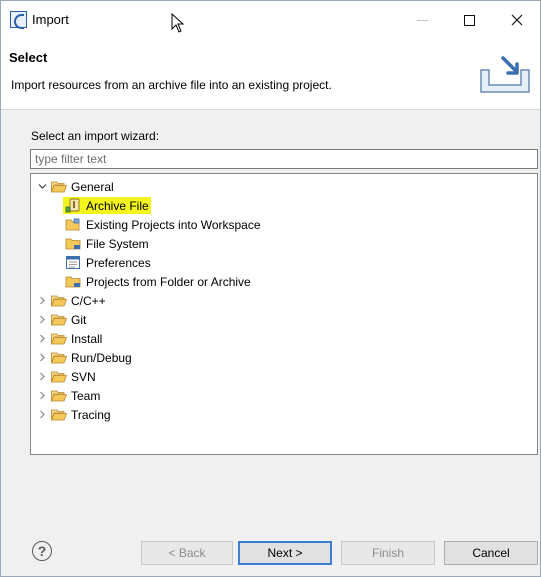 The width and height of the screenshot is (541, 577). I want to click on tree-item-label: Team, so click(86, 395).